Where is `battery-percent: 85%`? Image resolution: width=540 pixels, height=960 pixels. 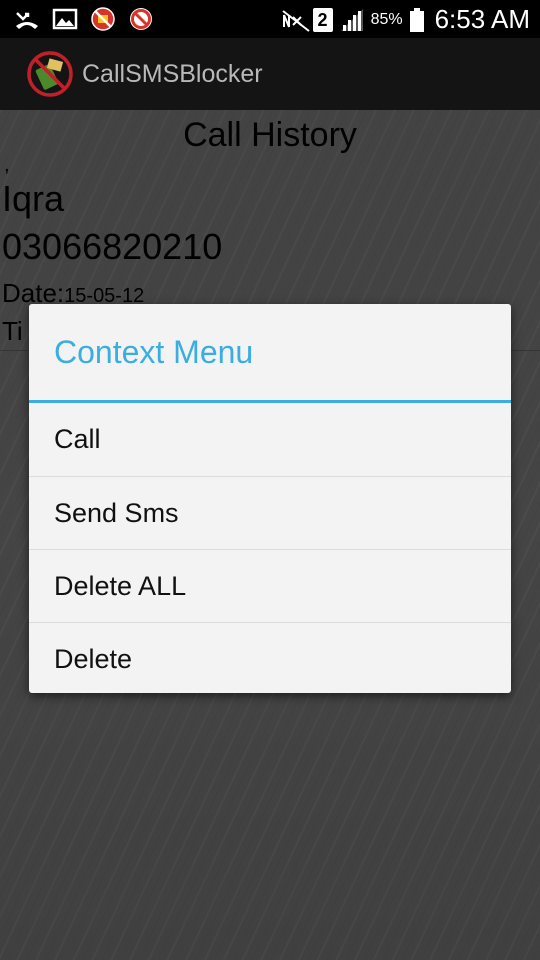 battery-percent: 85% is located at coordinates (386, 19).